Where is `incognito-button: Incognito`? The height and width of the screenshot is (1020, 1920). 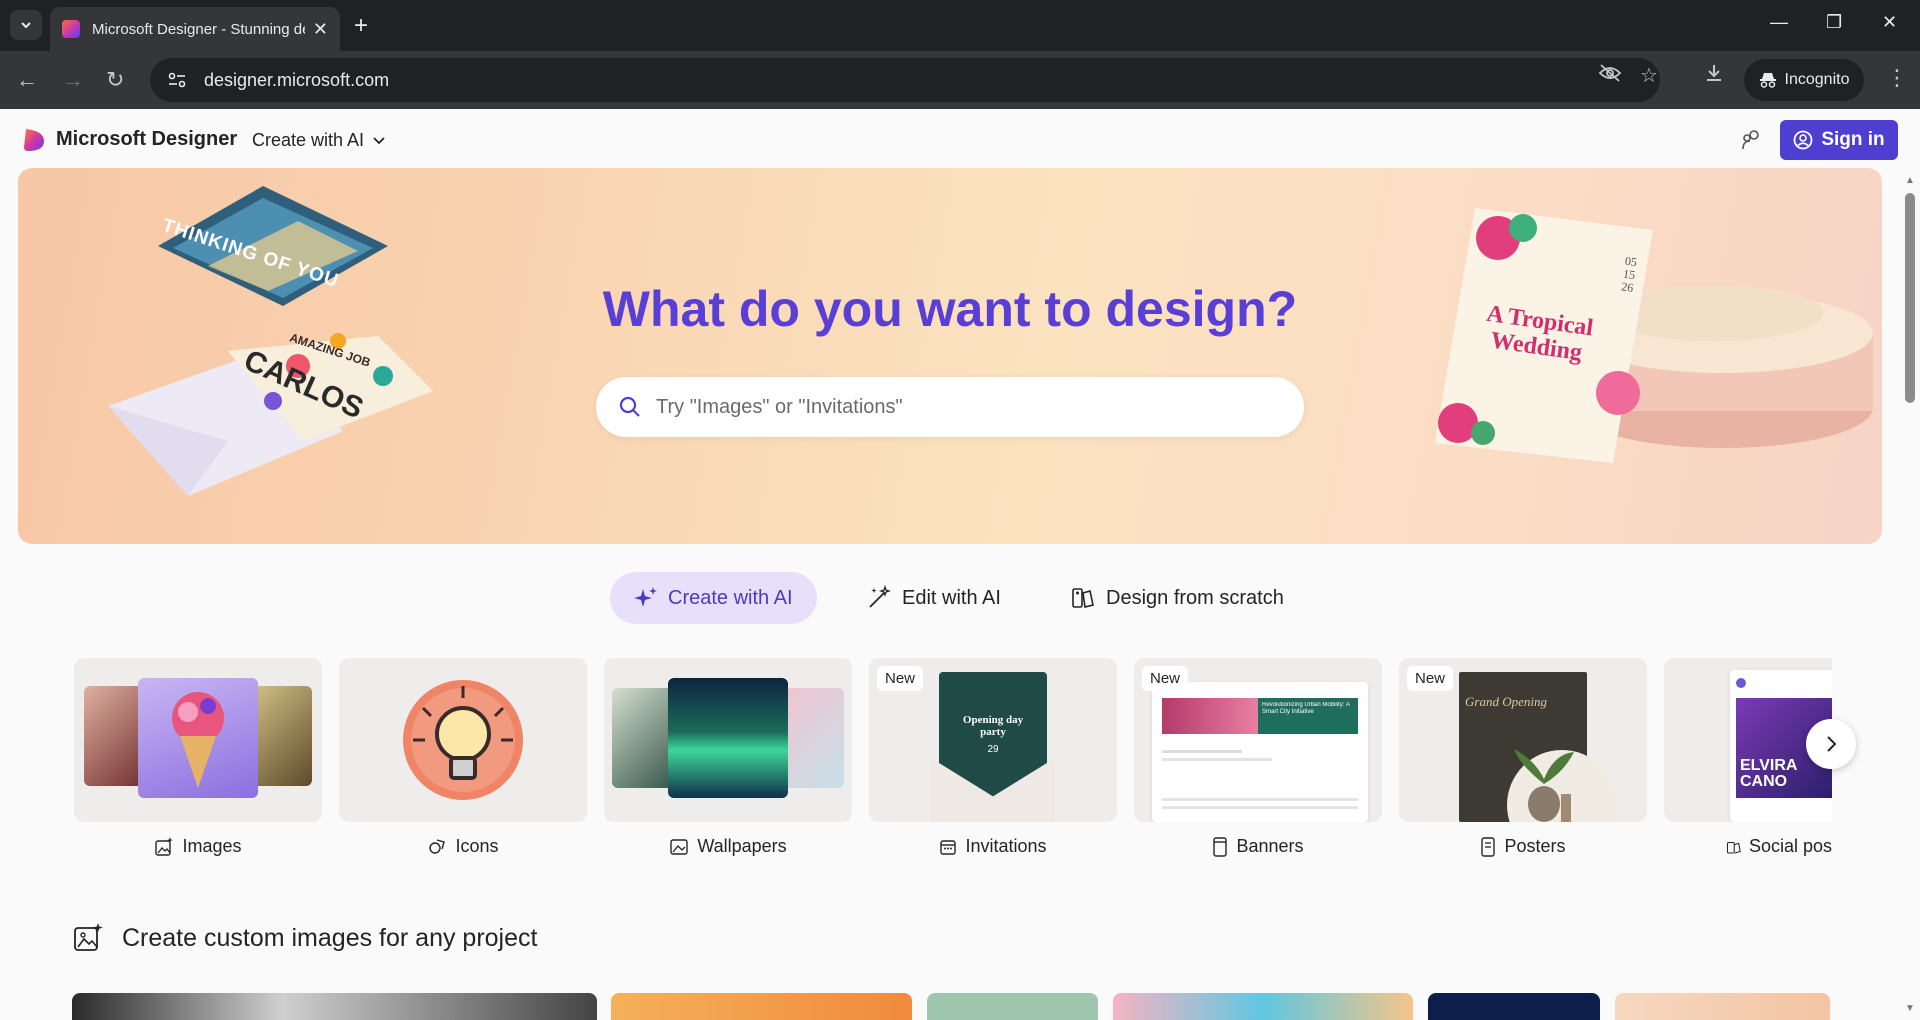 incognito-button: Incognito is located at coordinates (1804, 80).